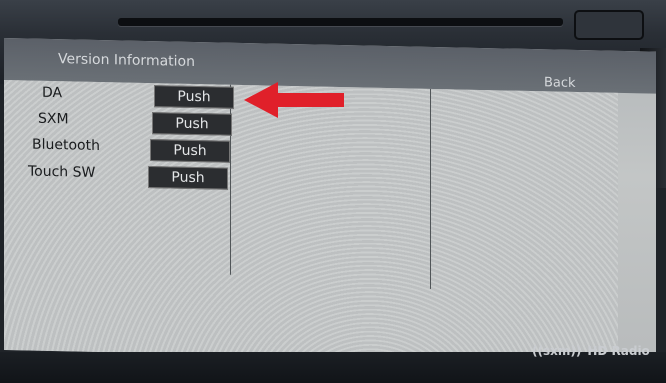 The image size is (666, 383). I want to click on red-arrow-icon, so click(294, 100).